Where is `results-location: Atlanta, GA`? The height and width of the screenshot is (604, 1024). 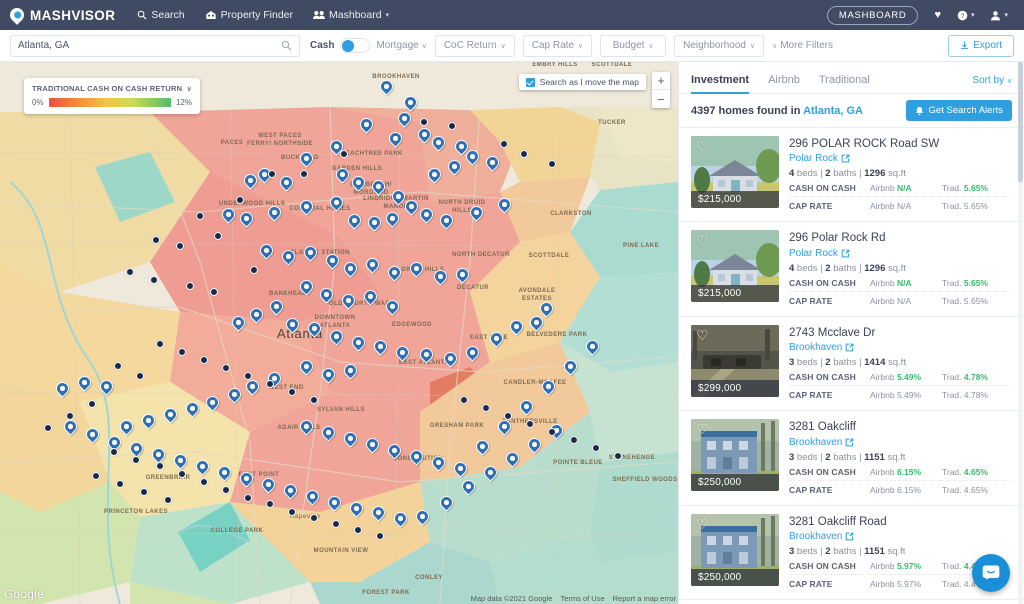 results-location: Atlanta, GA is located at coordinates (833, 111).